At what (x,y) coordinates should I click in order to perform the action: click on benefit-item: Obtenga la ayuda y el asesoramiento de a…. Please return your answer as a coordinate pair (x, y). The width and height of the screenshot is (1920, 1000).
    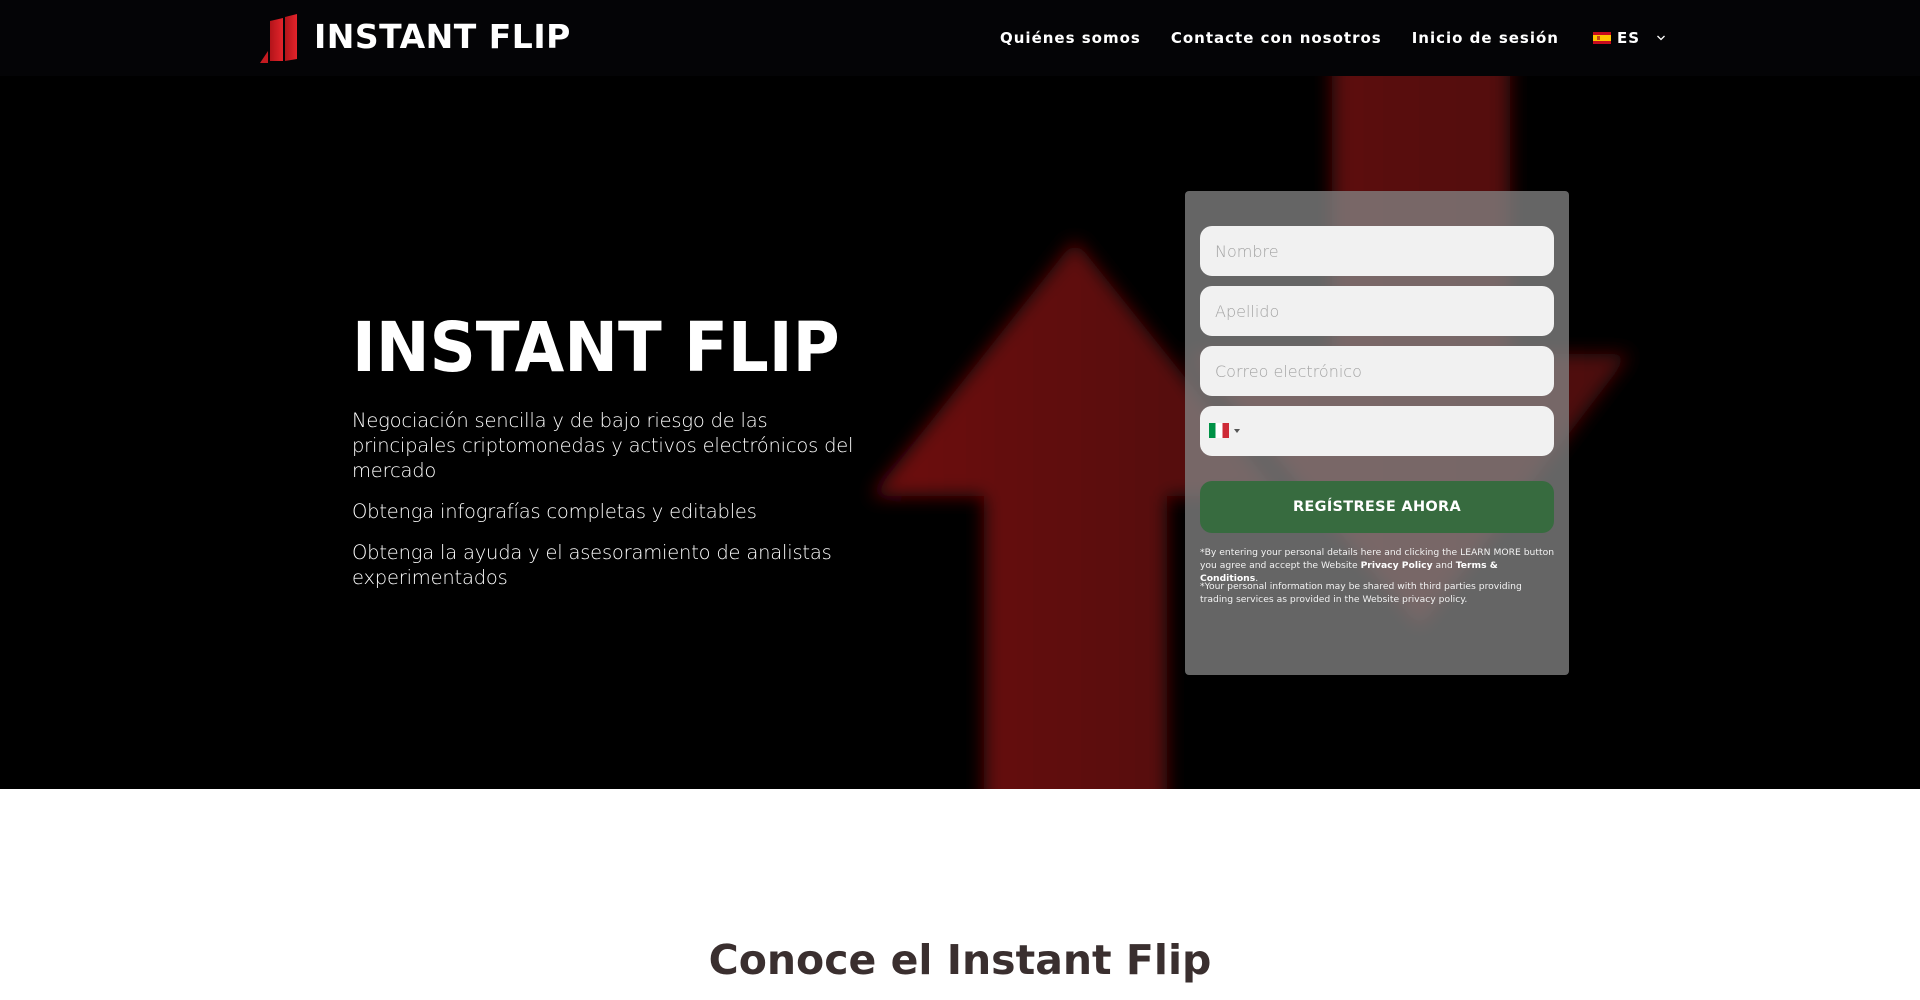
    Looking at the image, I should click on (592, 565).